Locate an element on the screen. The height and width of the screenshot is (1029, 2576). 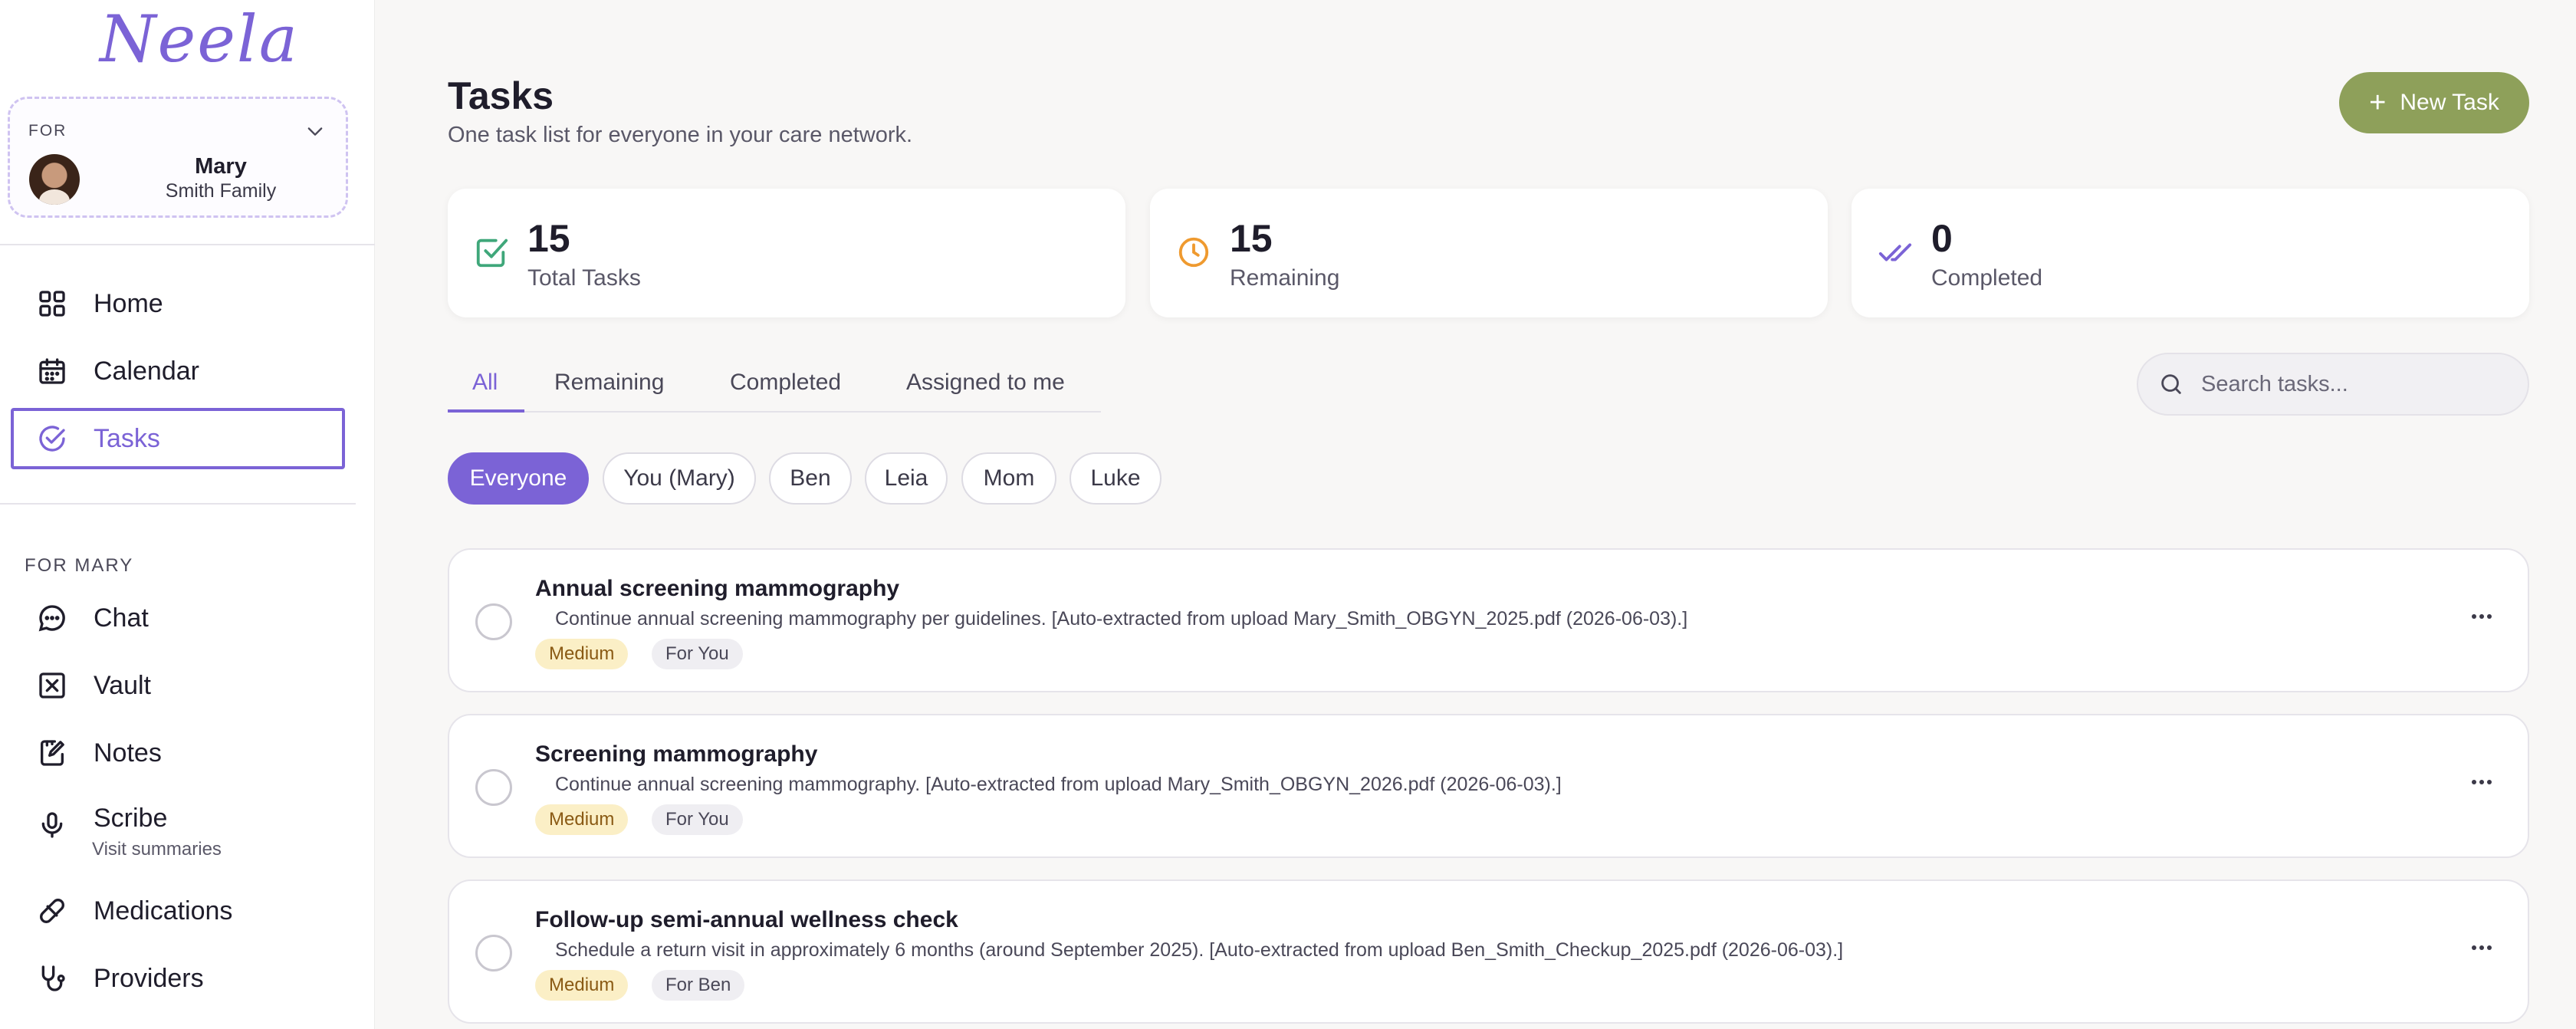
sidebar-item-notes: Notes is located at coordinates (178, 753).